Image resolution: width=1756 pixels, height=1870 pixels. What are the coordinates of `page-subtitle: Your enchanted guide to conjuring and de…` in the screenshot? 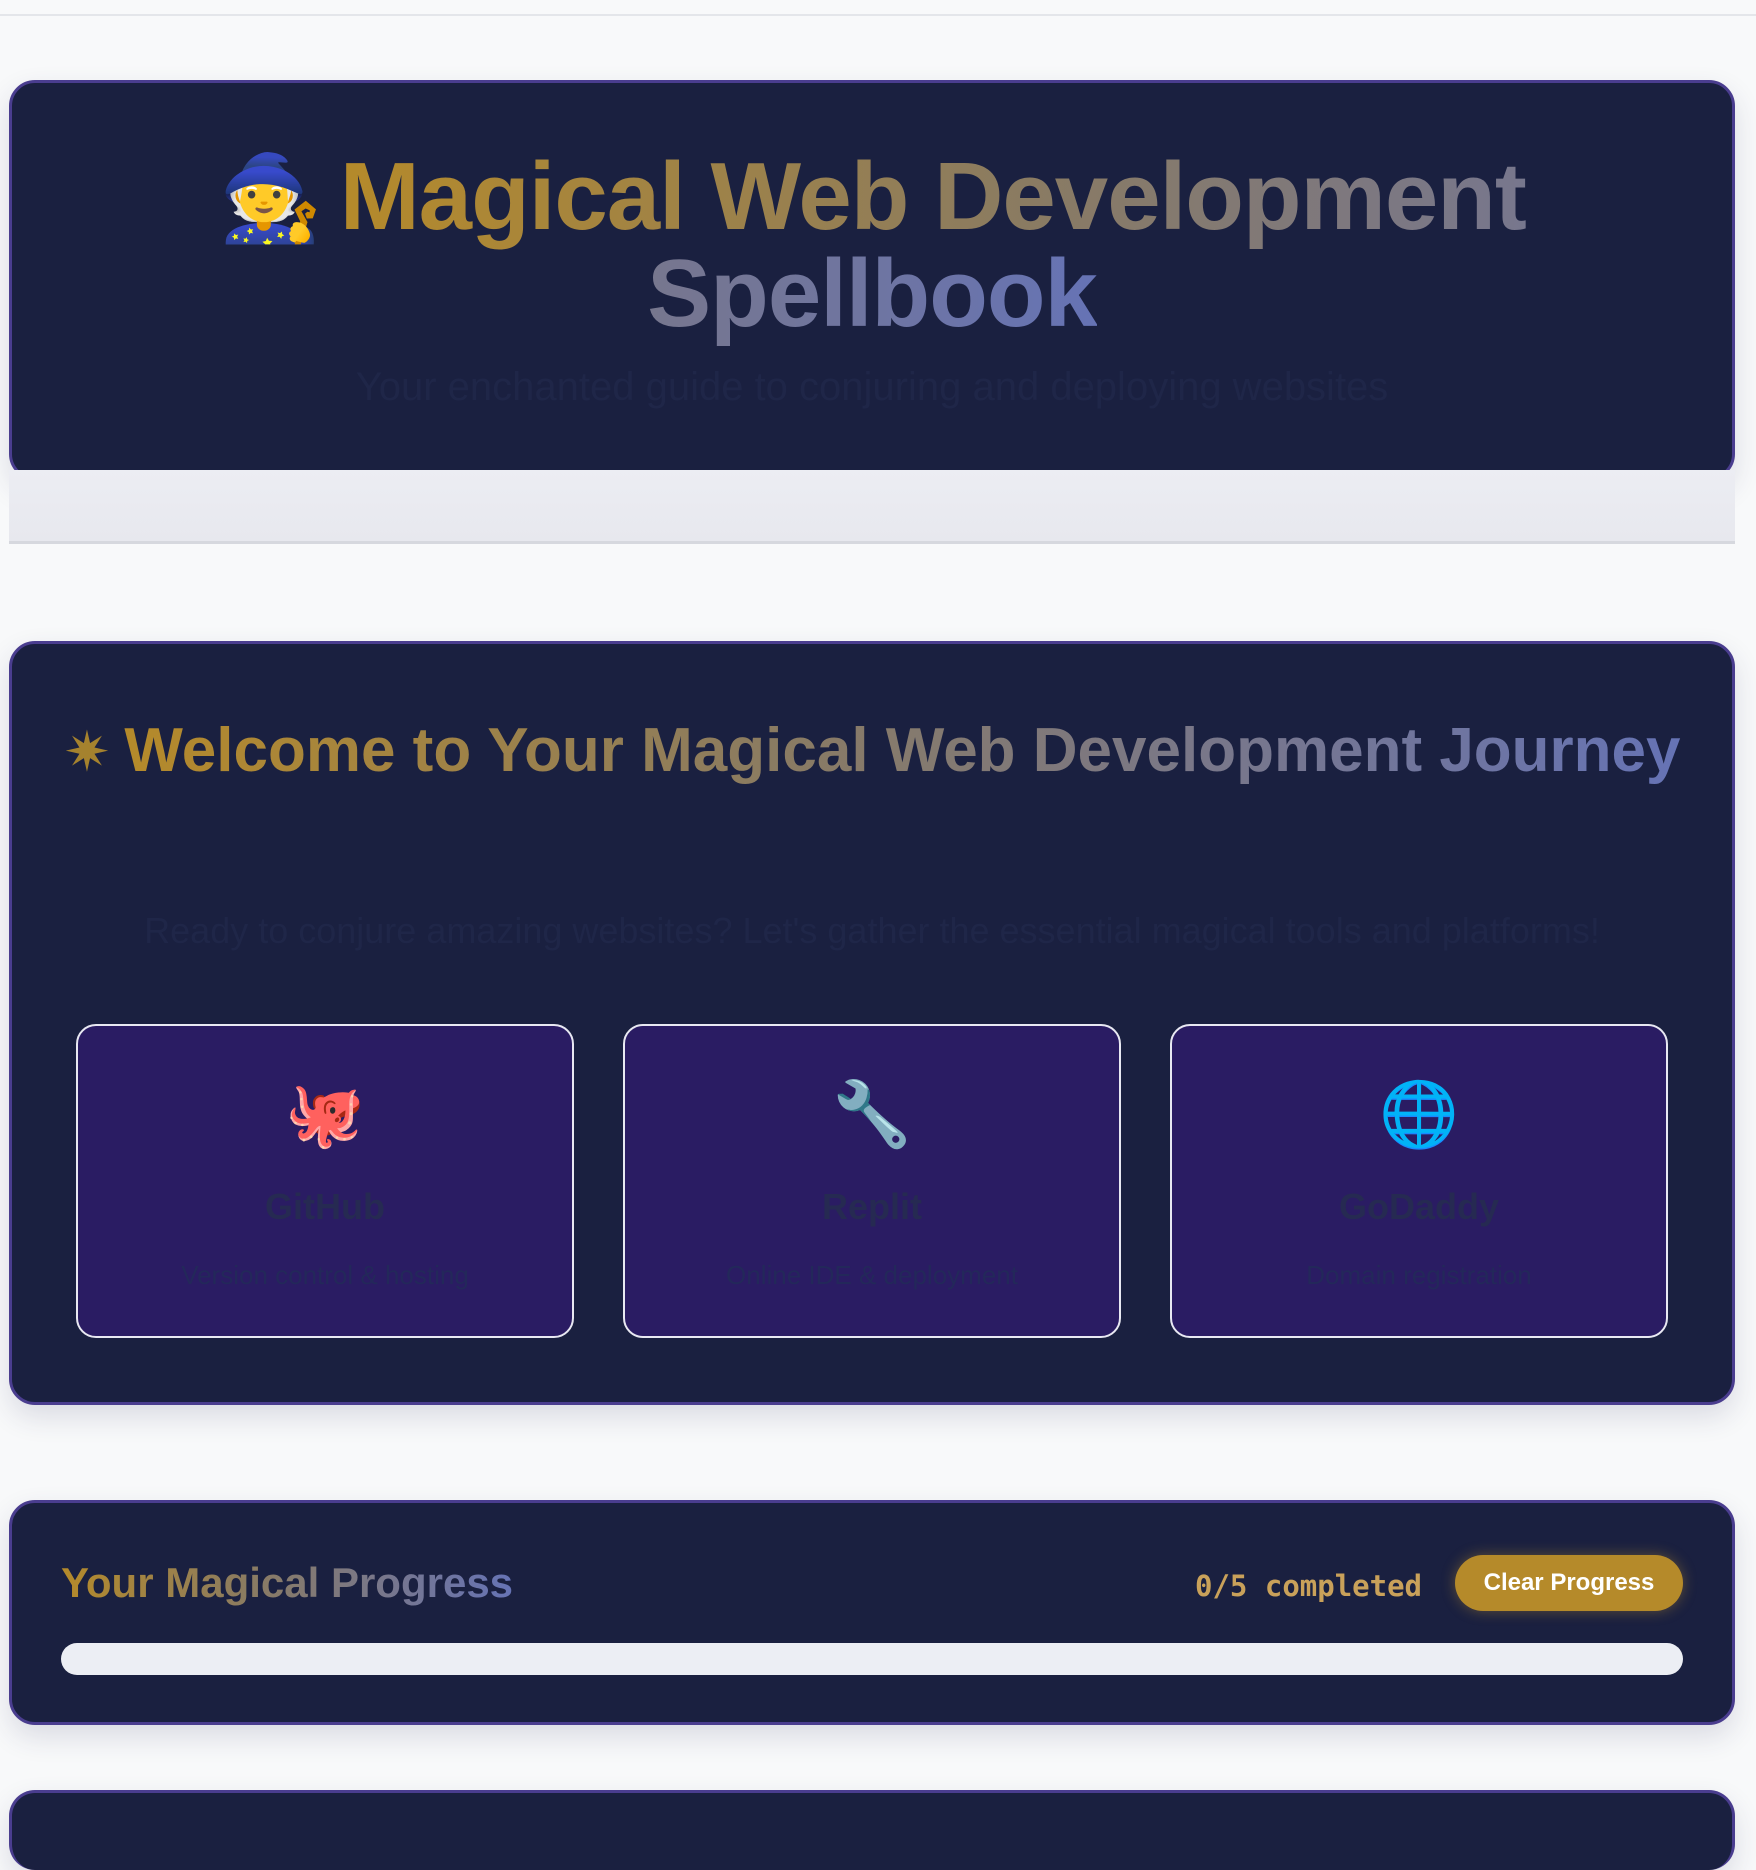 It's located at (872, 387).